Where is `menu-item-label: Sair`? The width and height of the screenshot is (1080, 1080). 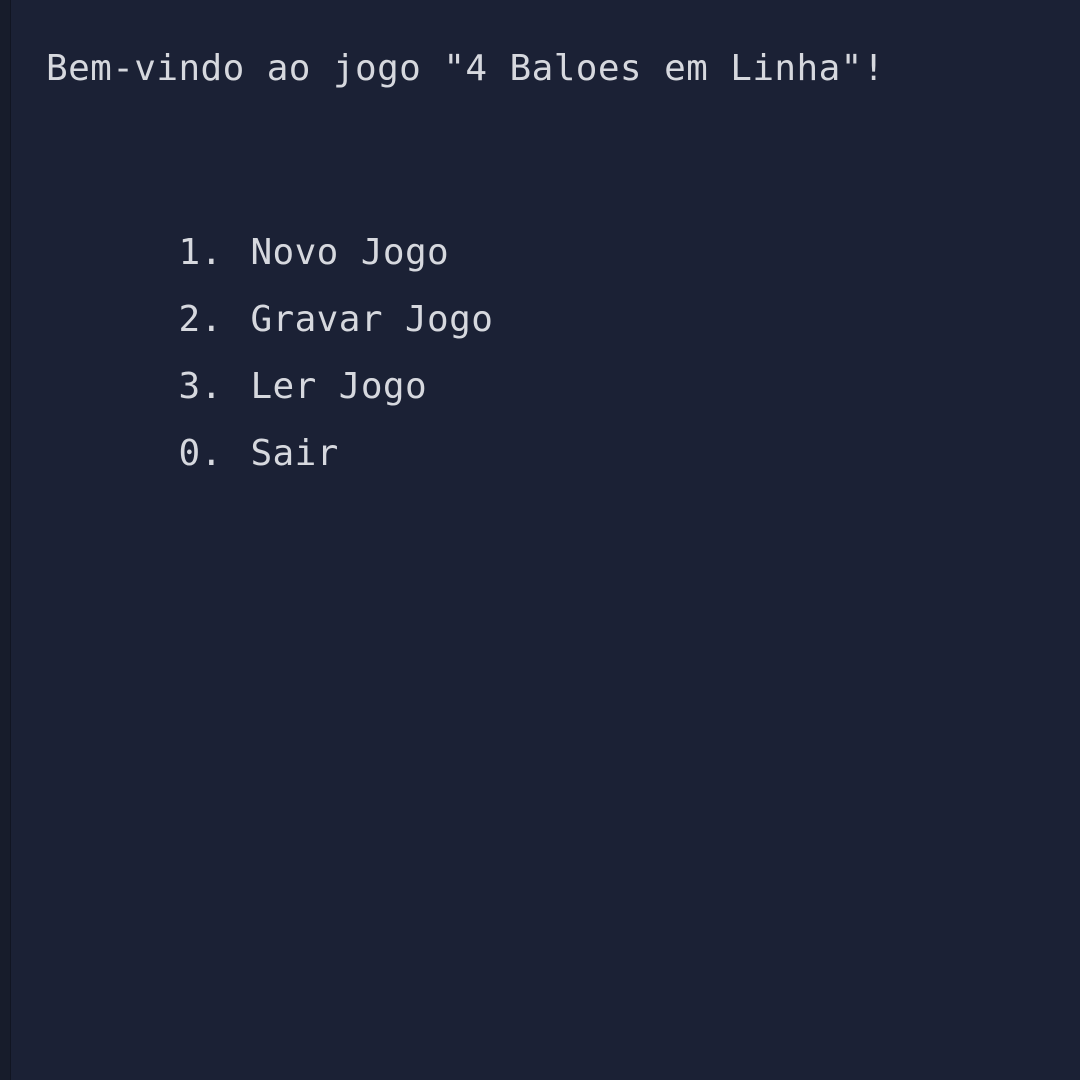
menu-item-label: Sair is located at coordinates (294, 453).